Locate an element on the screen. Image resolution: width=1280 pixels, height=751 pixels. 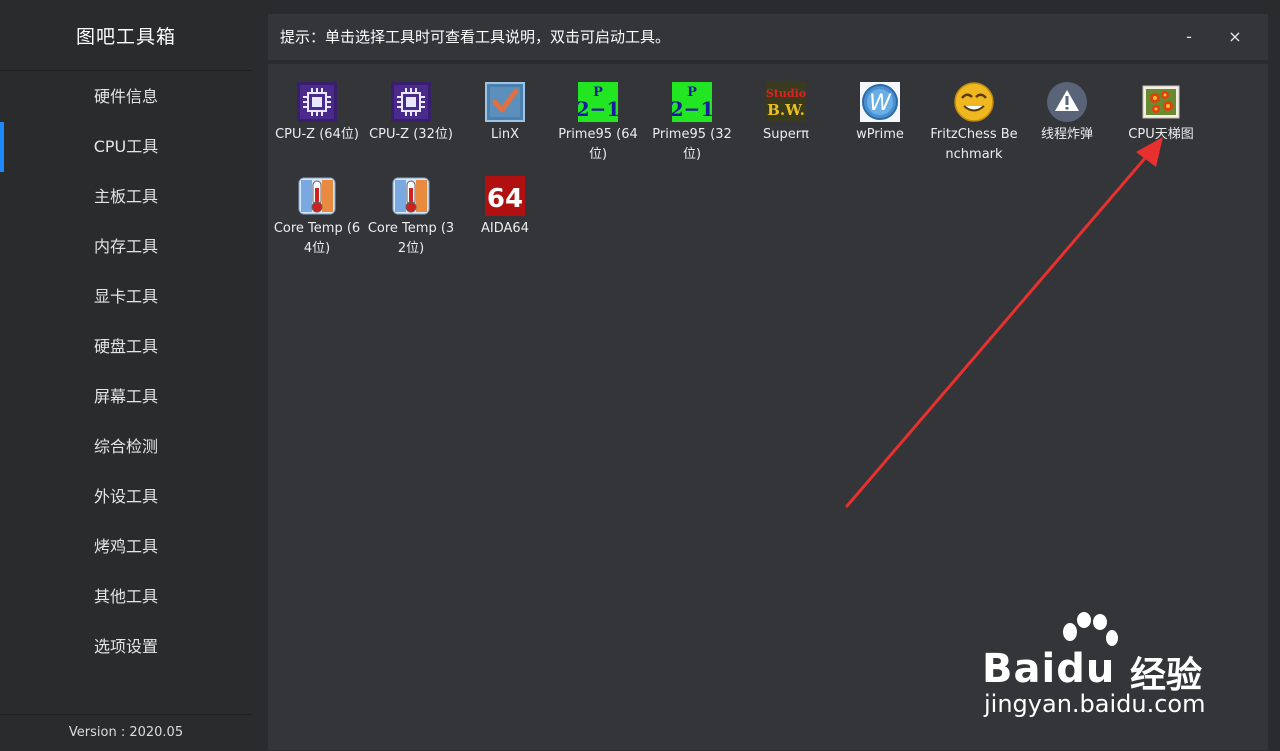
tool-label: CPU天梯图 is located at coordinates (1161, 134).